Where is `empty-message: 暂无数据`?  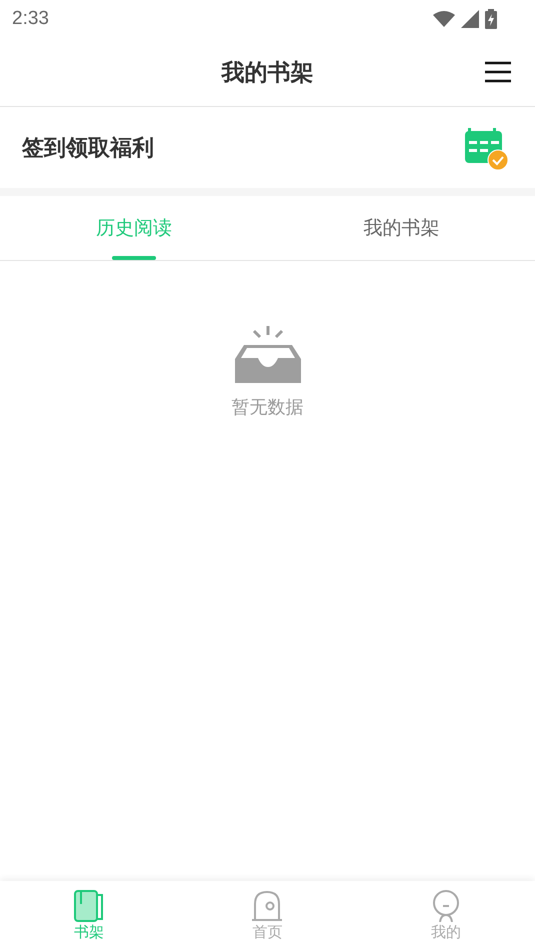 empty-message: 暂无数据 is located at coordinates (268, 407).